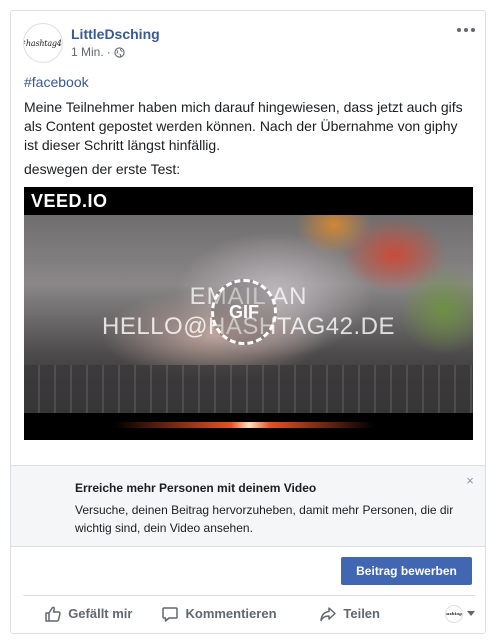 The height and width of the screenshot is (642, 498). I want to click on promo-icon, so click(43, 498).